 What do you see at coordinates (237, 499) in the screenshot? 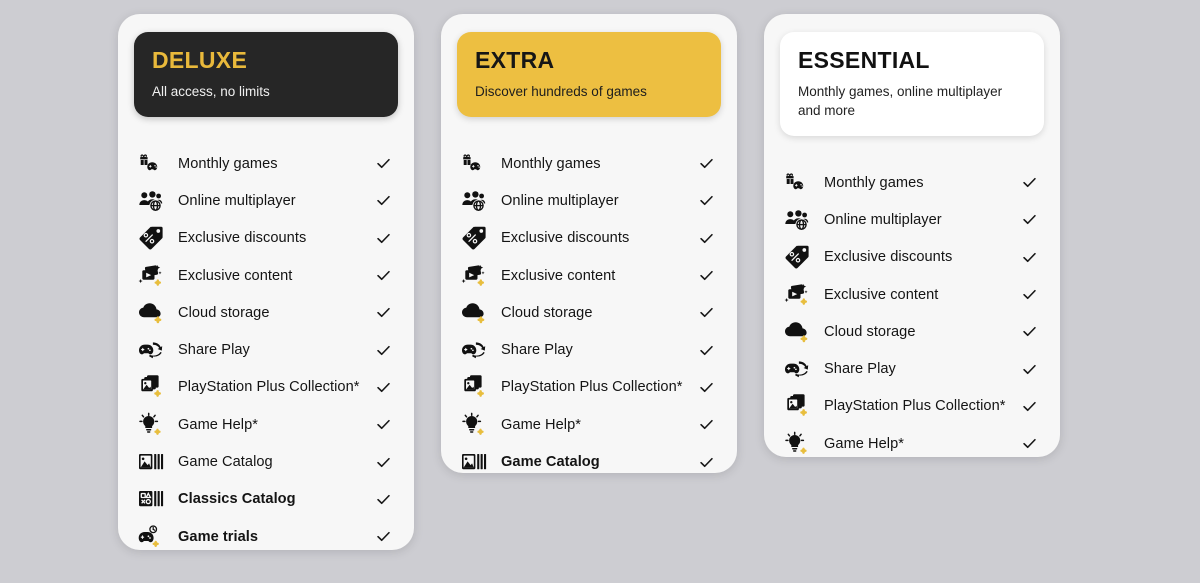
I see `feature-label: Classics Catalog` at bounding box center [237, 499].